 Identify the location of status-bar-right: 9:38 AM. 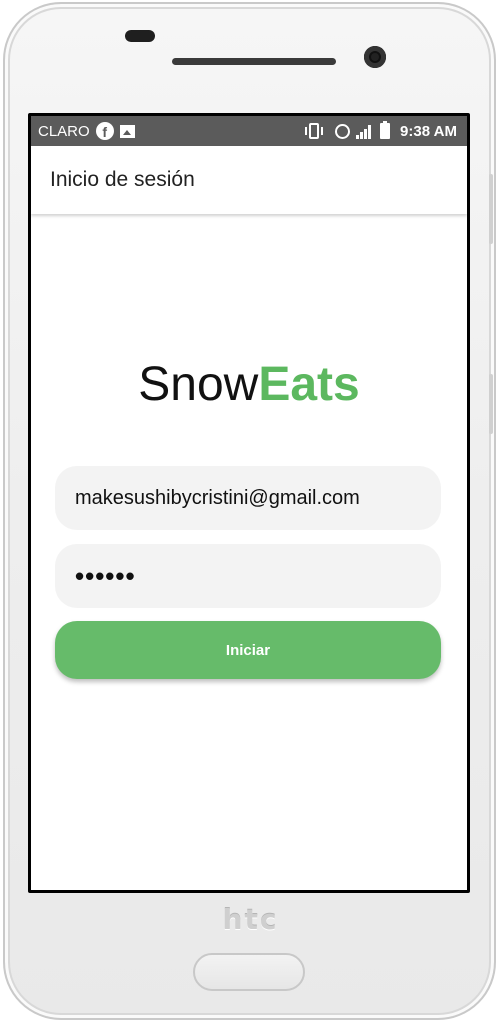
(381, 130).